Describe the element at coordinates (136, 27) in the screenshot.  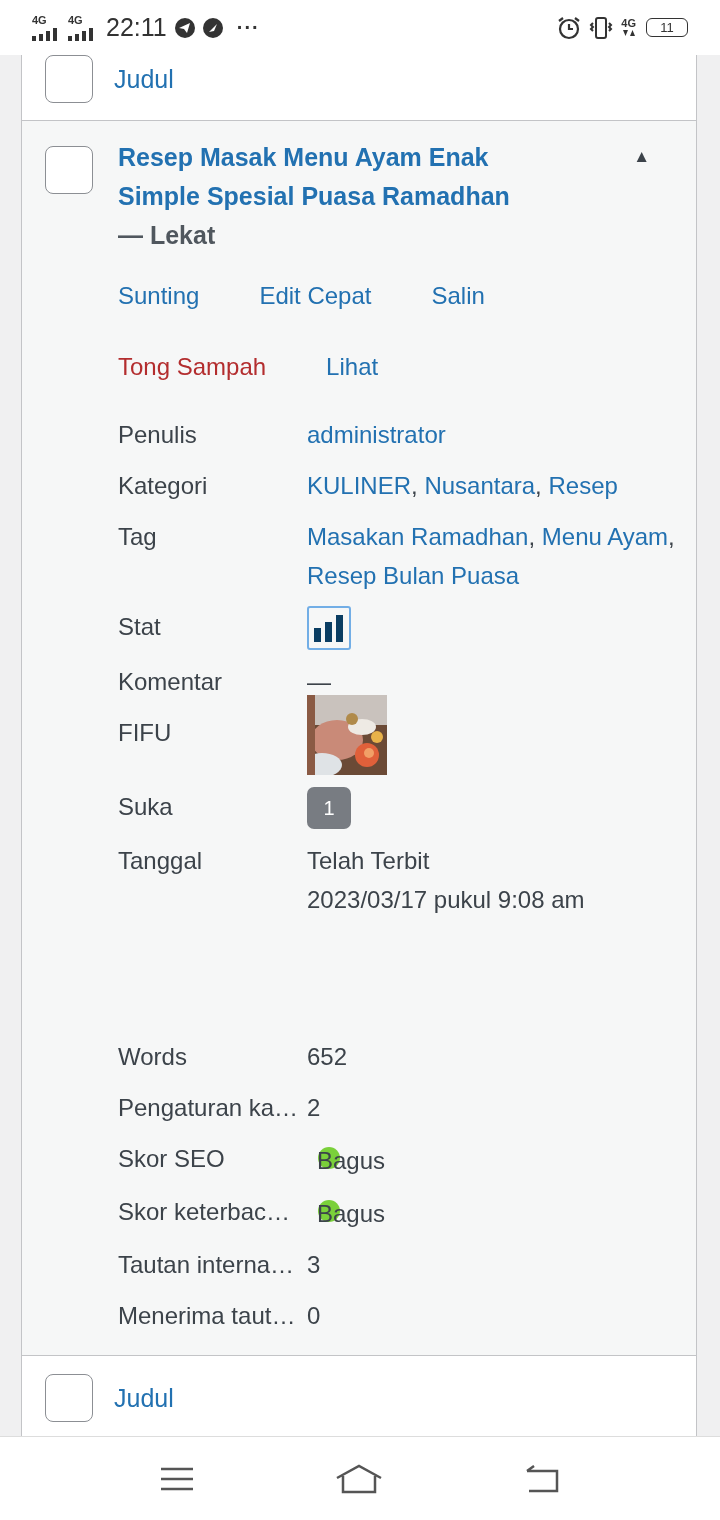
I see `clock: 22:11` at that location.